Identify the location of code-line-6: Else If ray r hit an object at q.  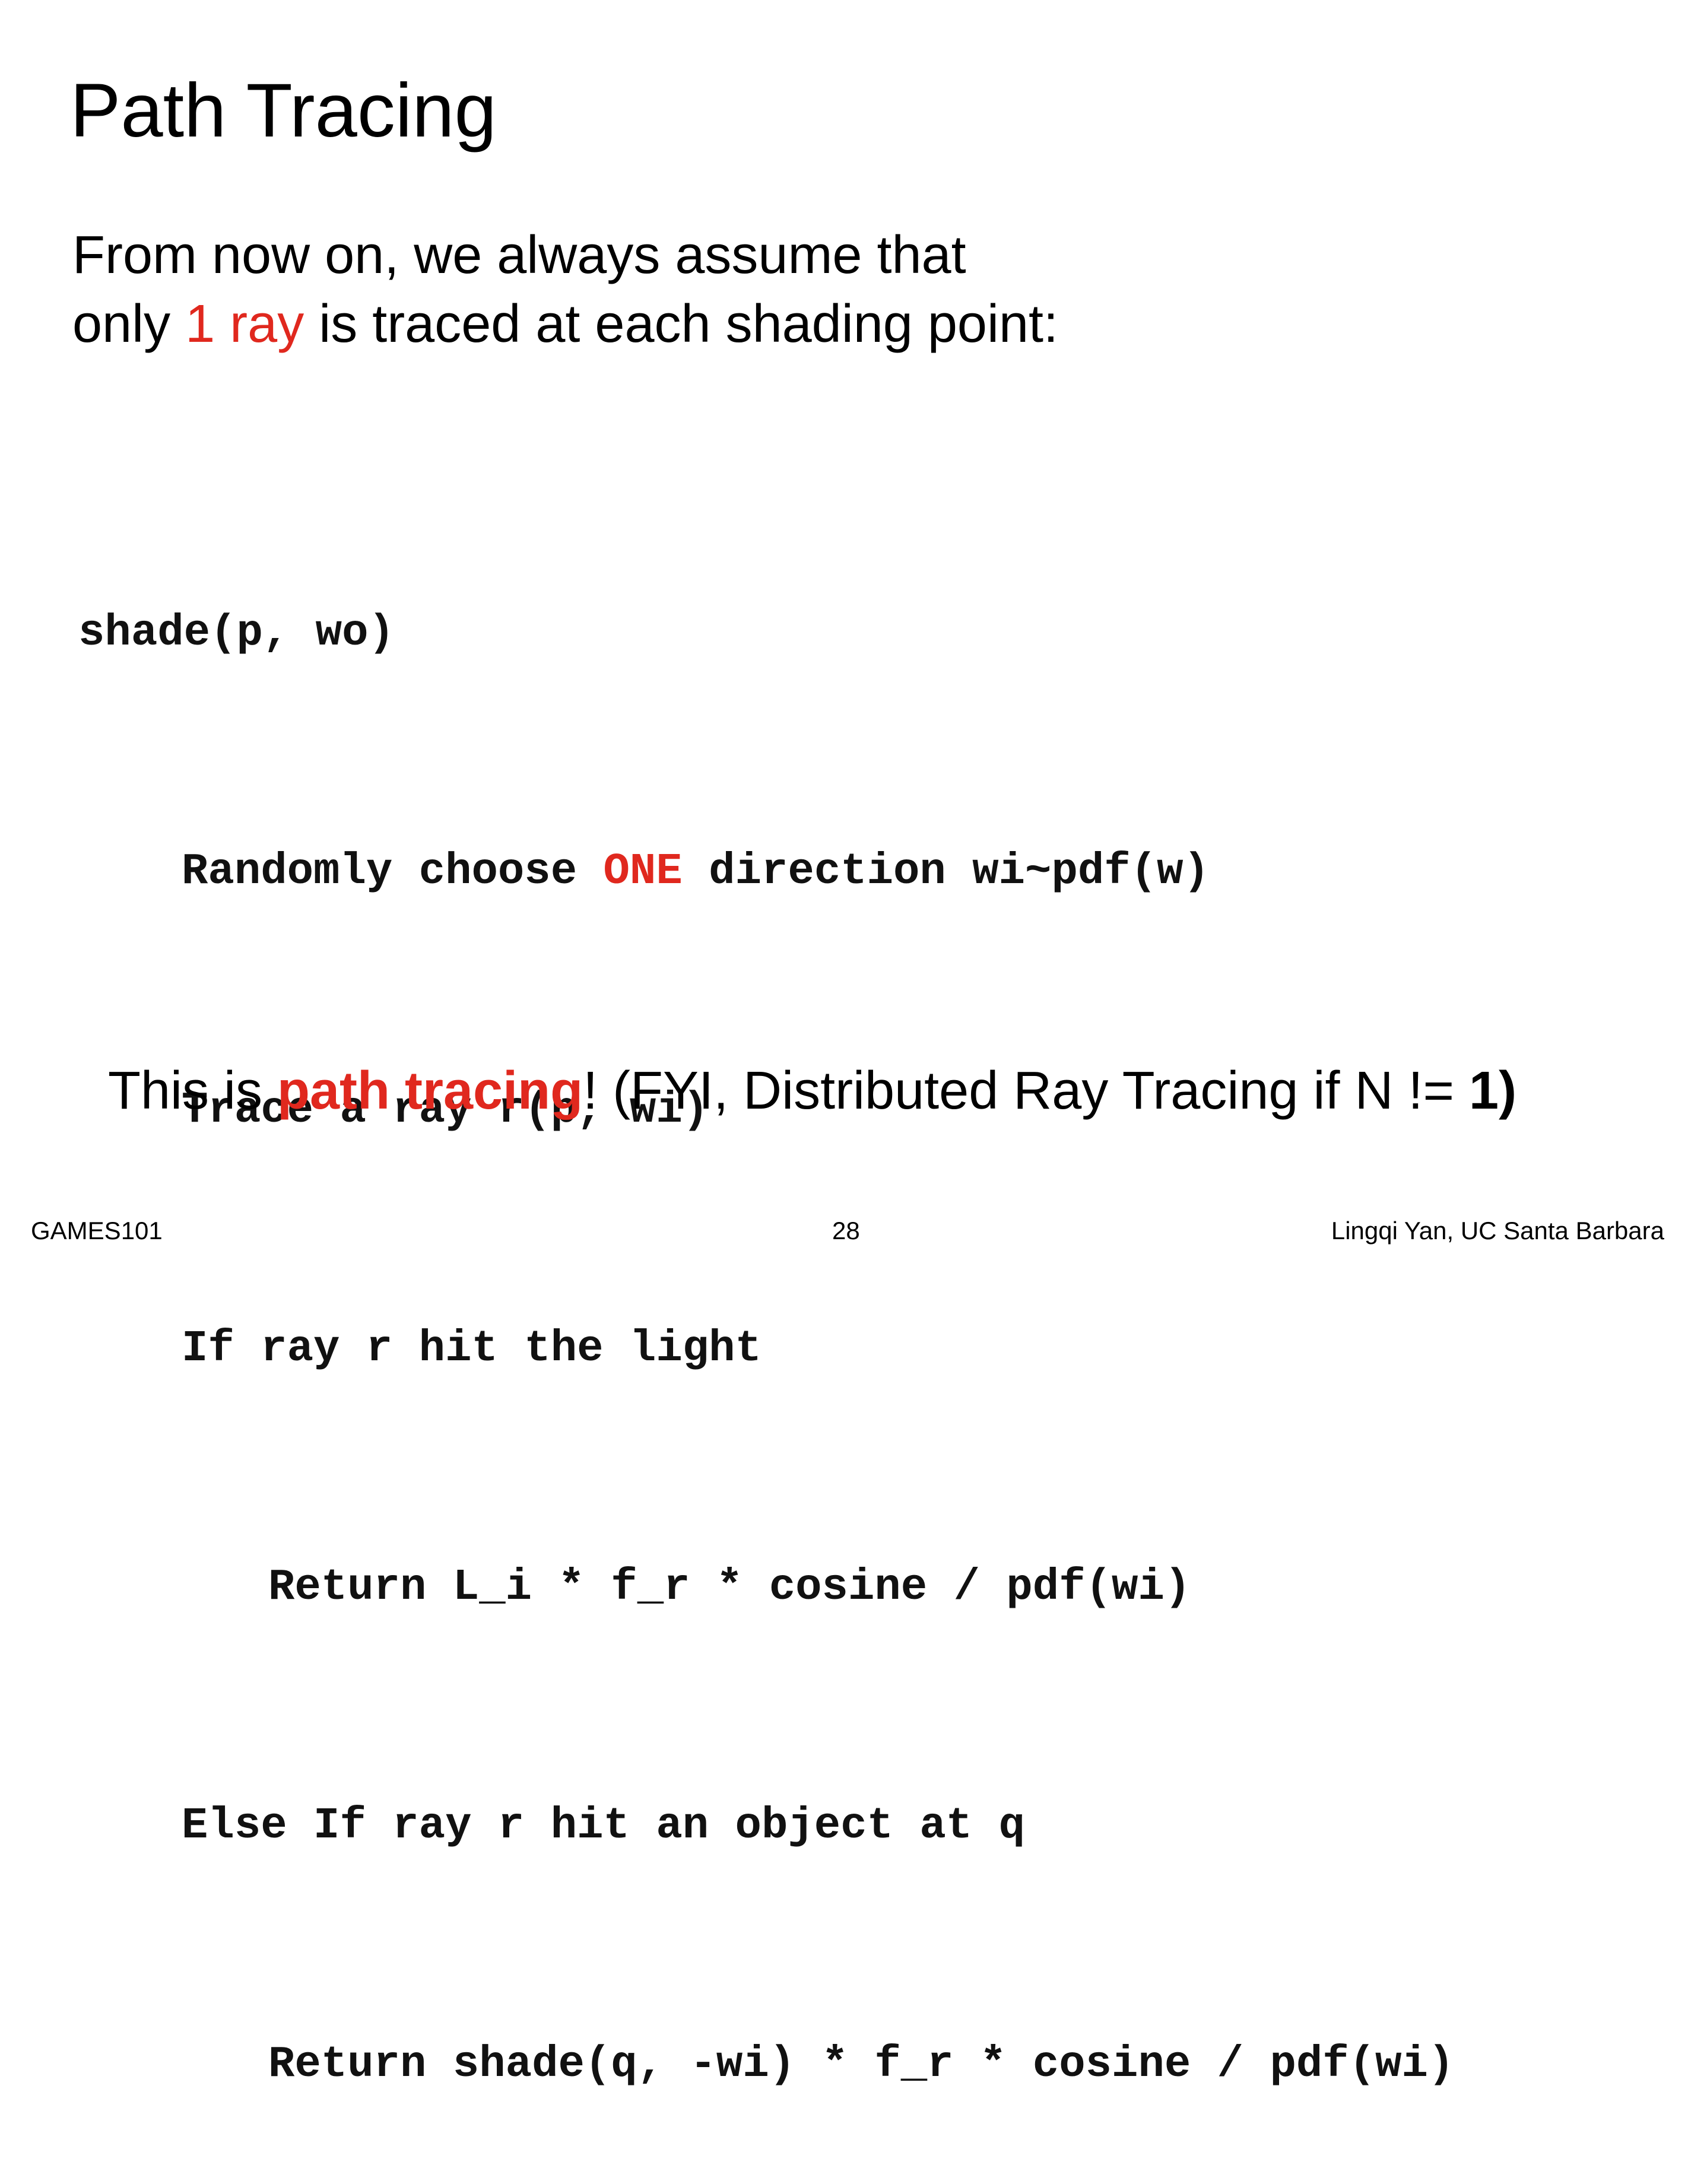
(604, 1826).